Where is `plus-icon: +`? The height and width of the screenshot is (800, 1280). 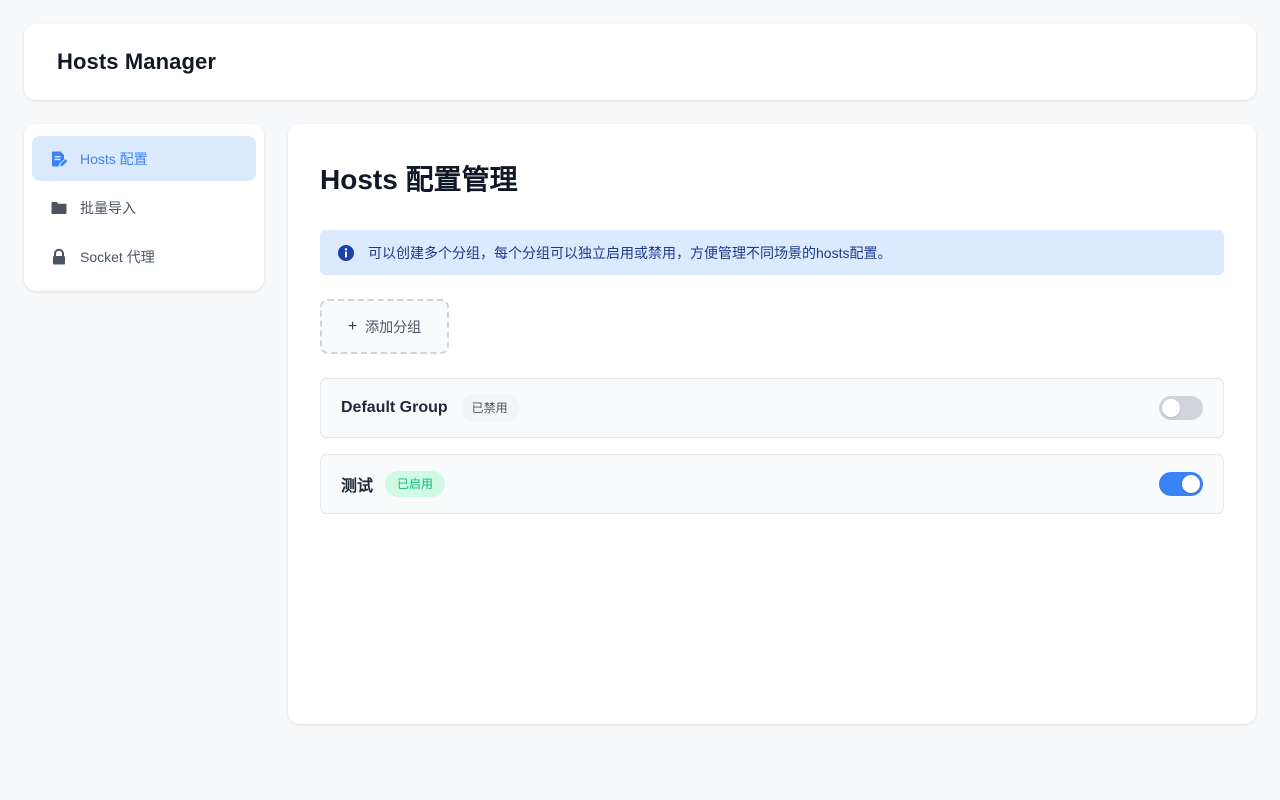 plus-icon: + is located at coordinates (352, 326).